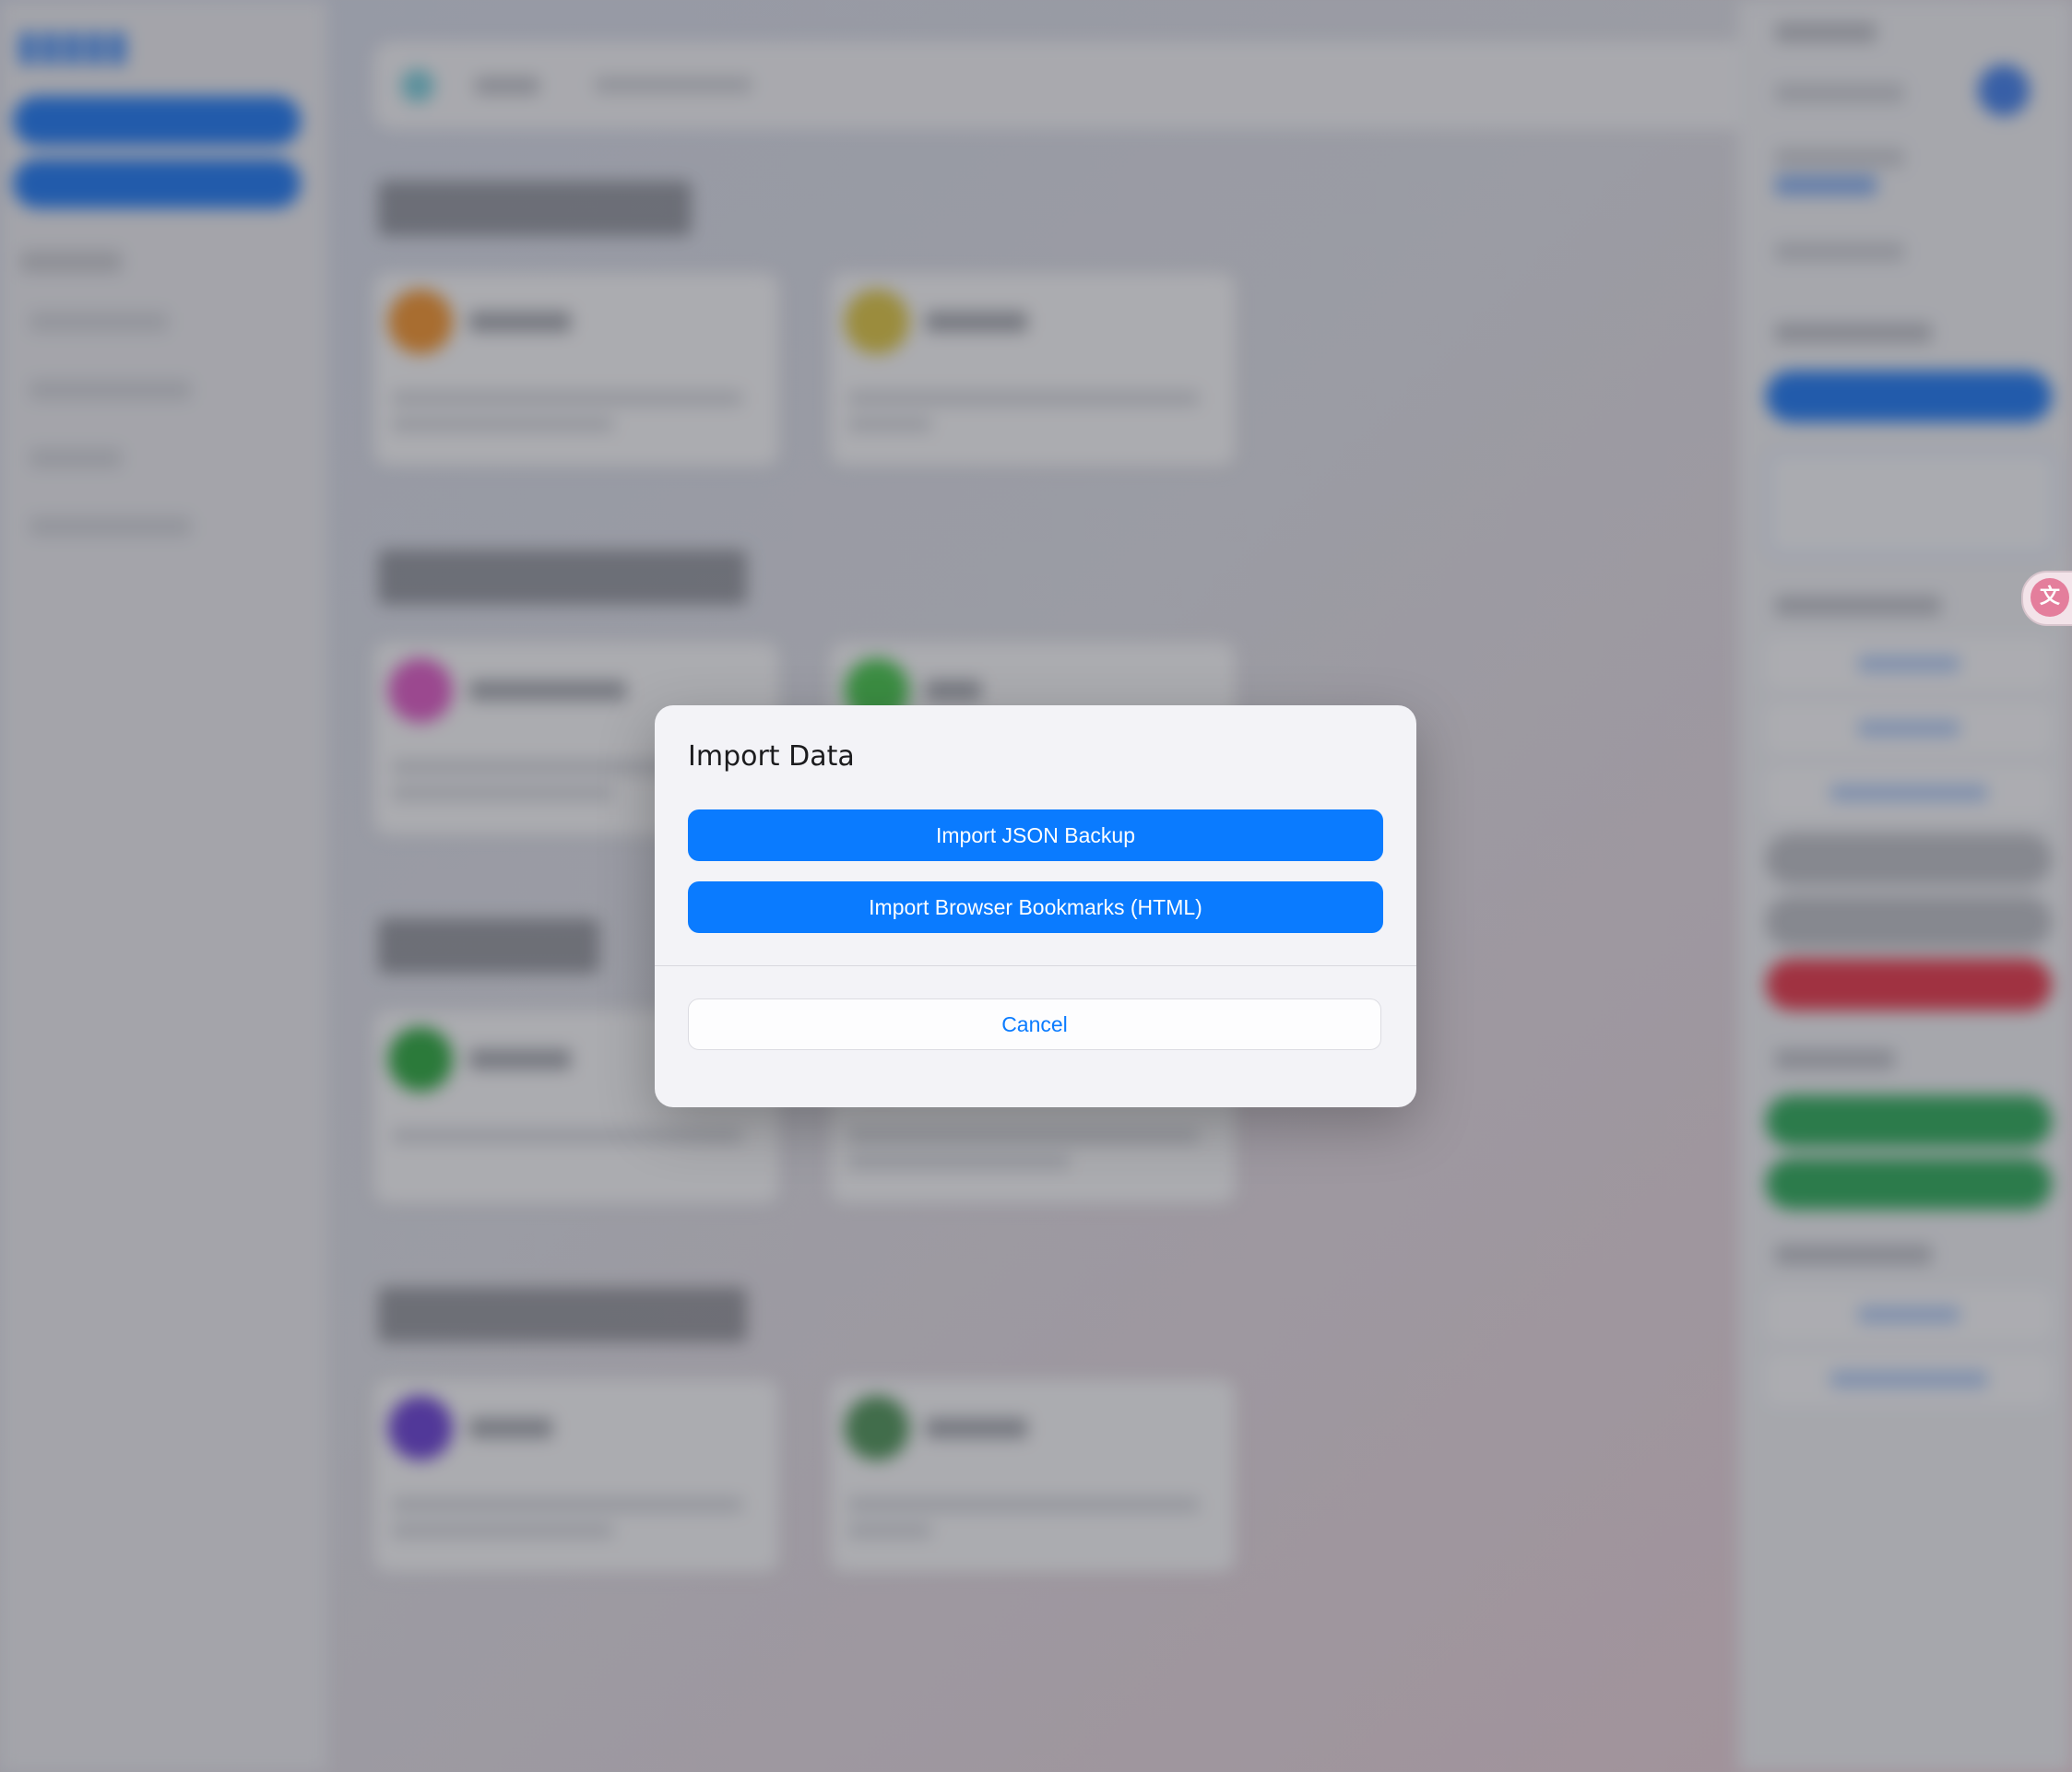  What do you see at coordinates (2050, 597) in the screenshot?
I see `translate-icon: 文` at bounding box center [2050, 597].